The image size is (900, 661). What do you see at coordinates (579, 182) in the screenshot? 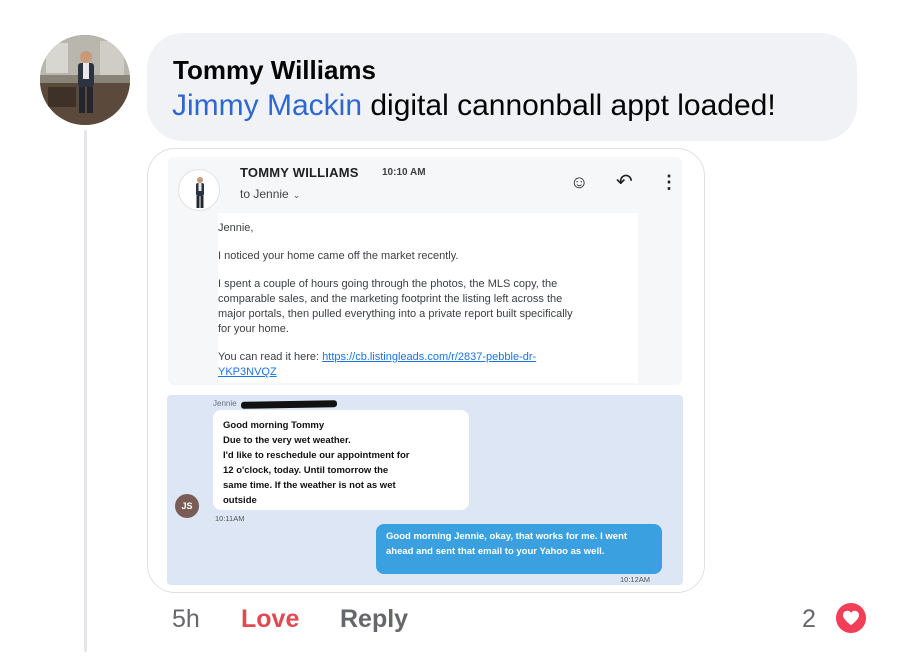
I see `emoji-icon: ☺` at bounding box center [579, 182].